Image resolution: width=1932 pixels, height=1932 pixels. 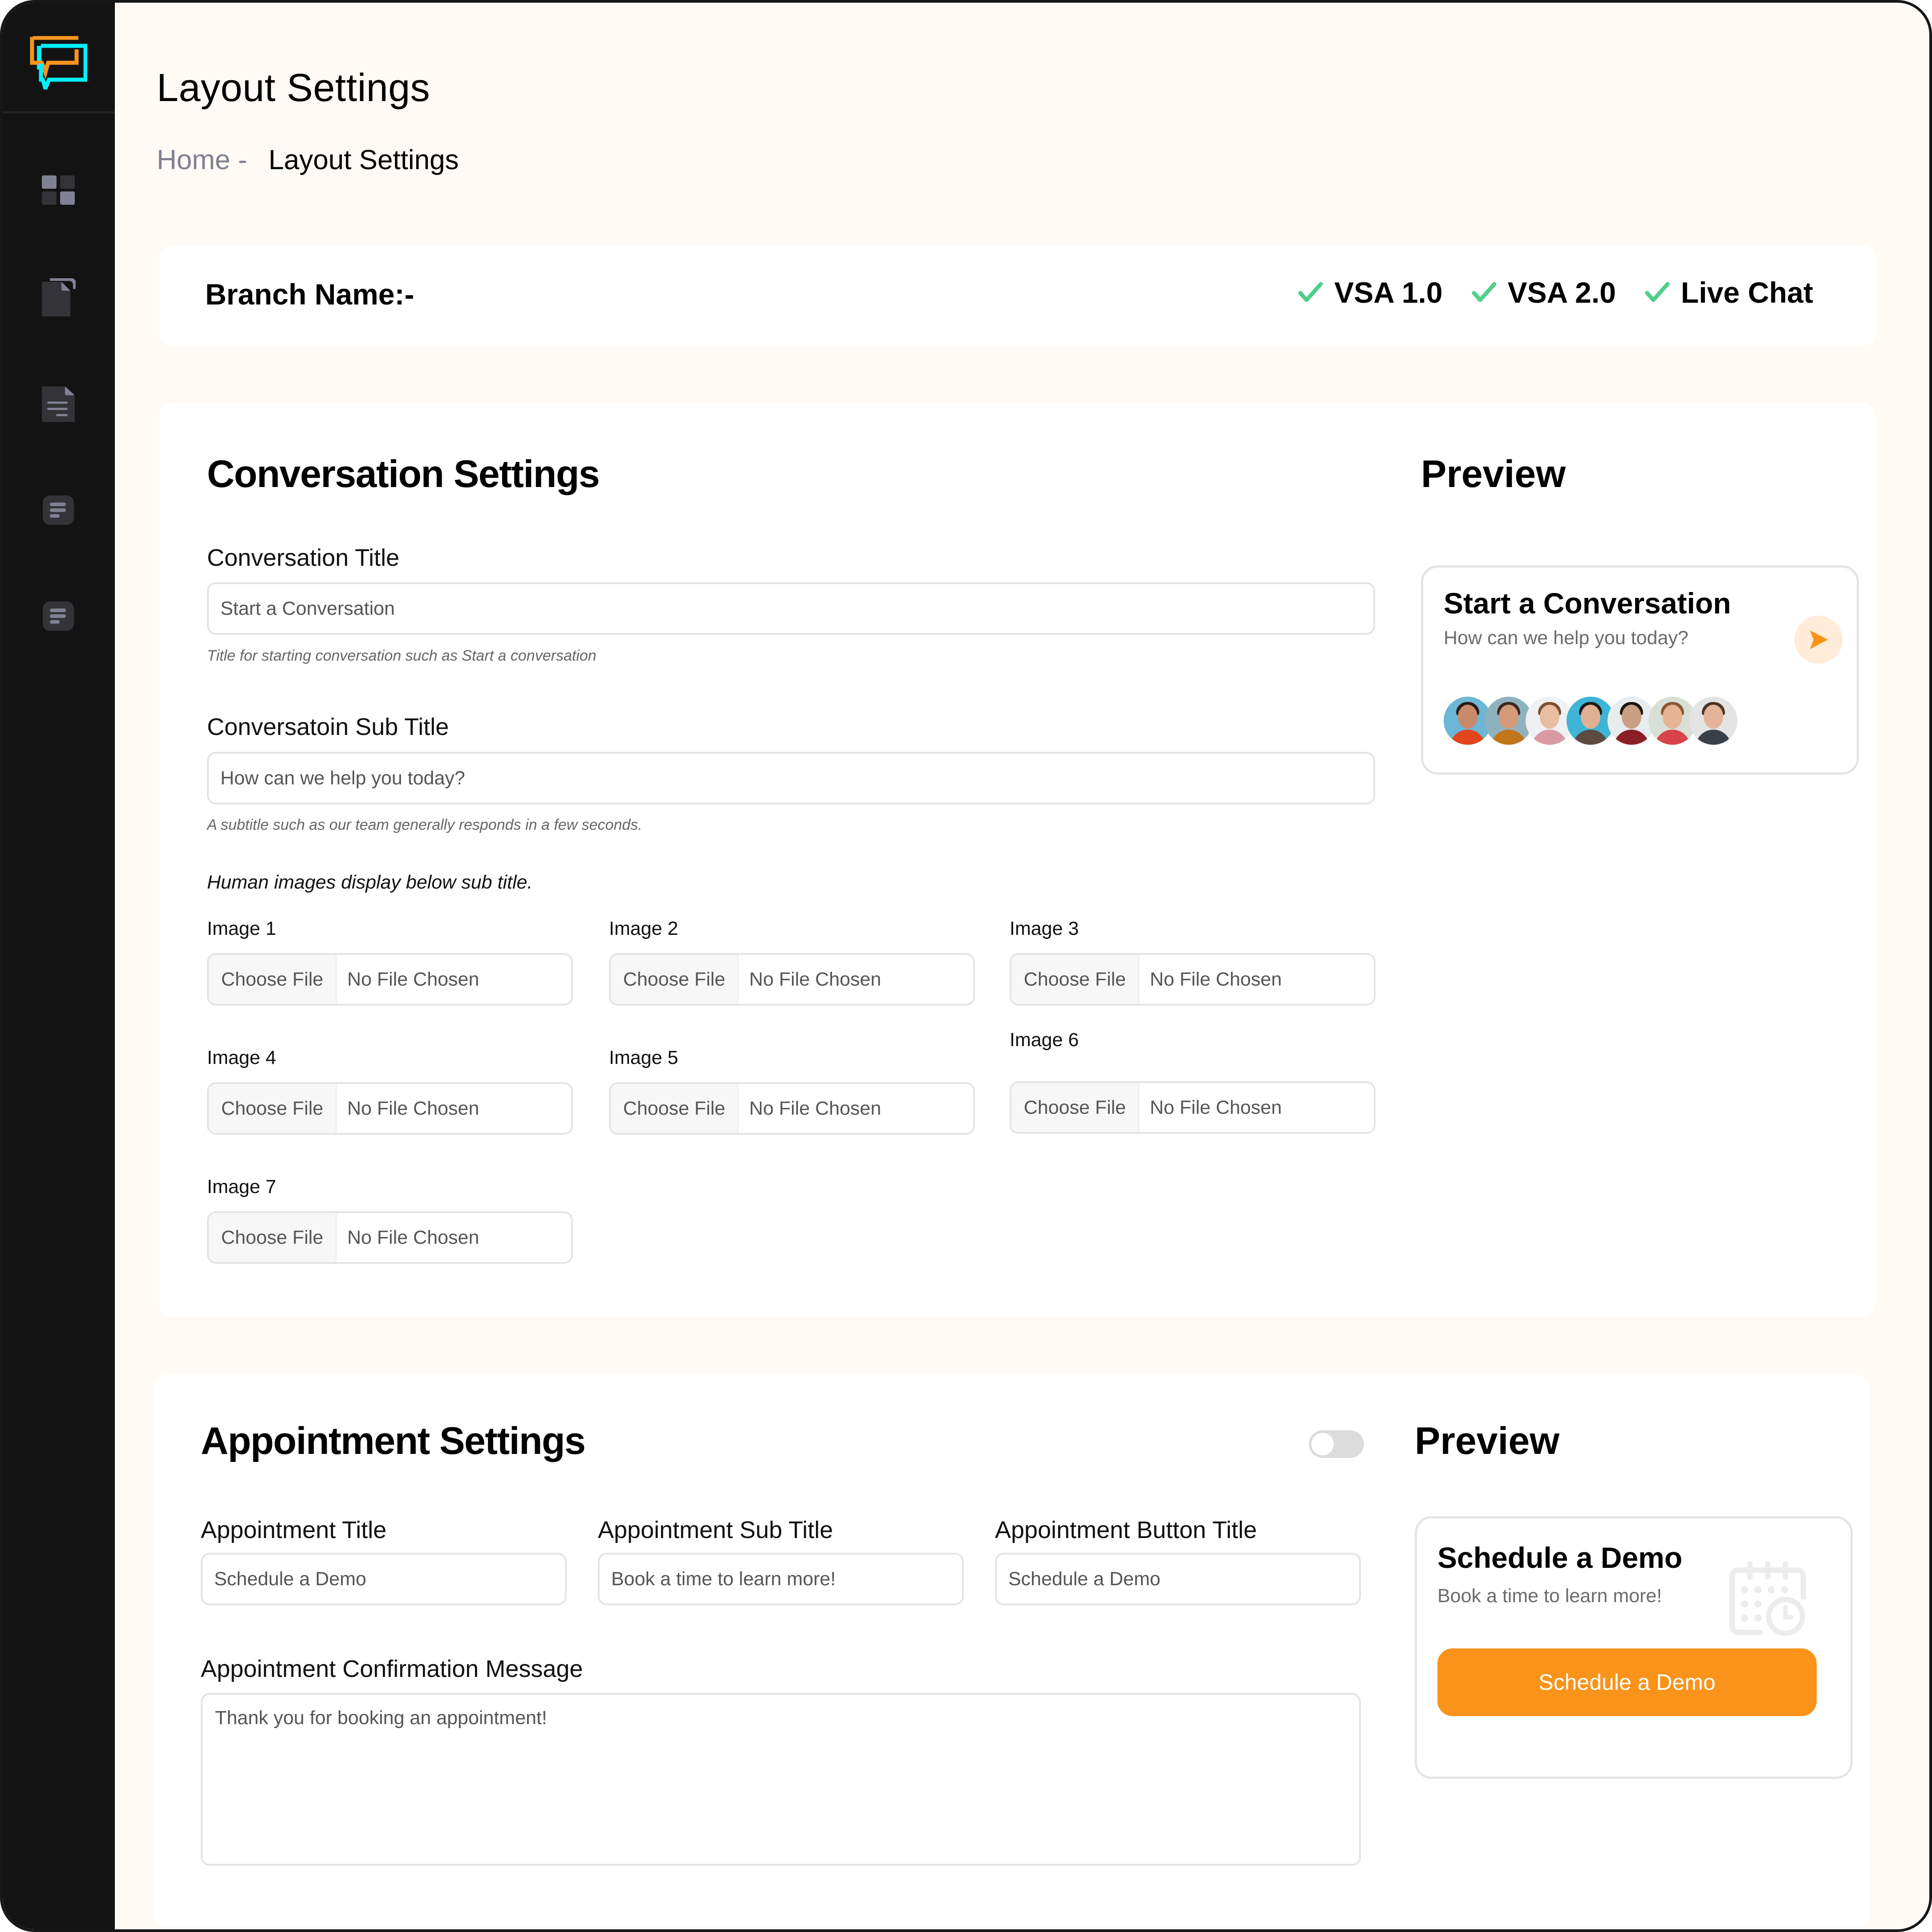 What do you see at coordinates (294, 88) in the screenshot?
I see `page-title: Layout Settings` at bounding box center [294, 88].